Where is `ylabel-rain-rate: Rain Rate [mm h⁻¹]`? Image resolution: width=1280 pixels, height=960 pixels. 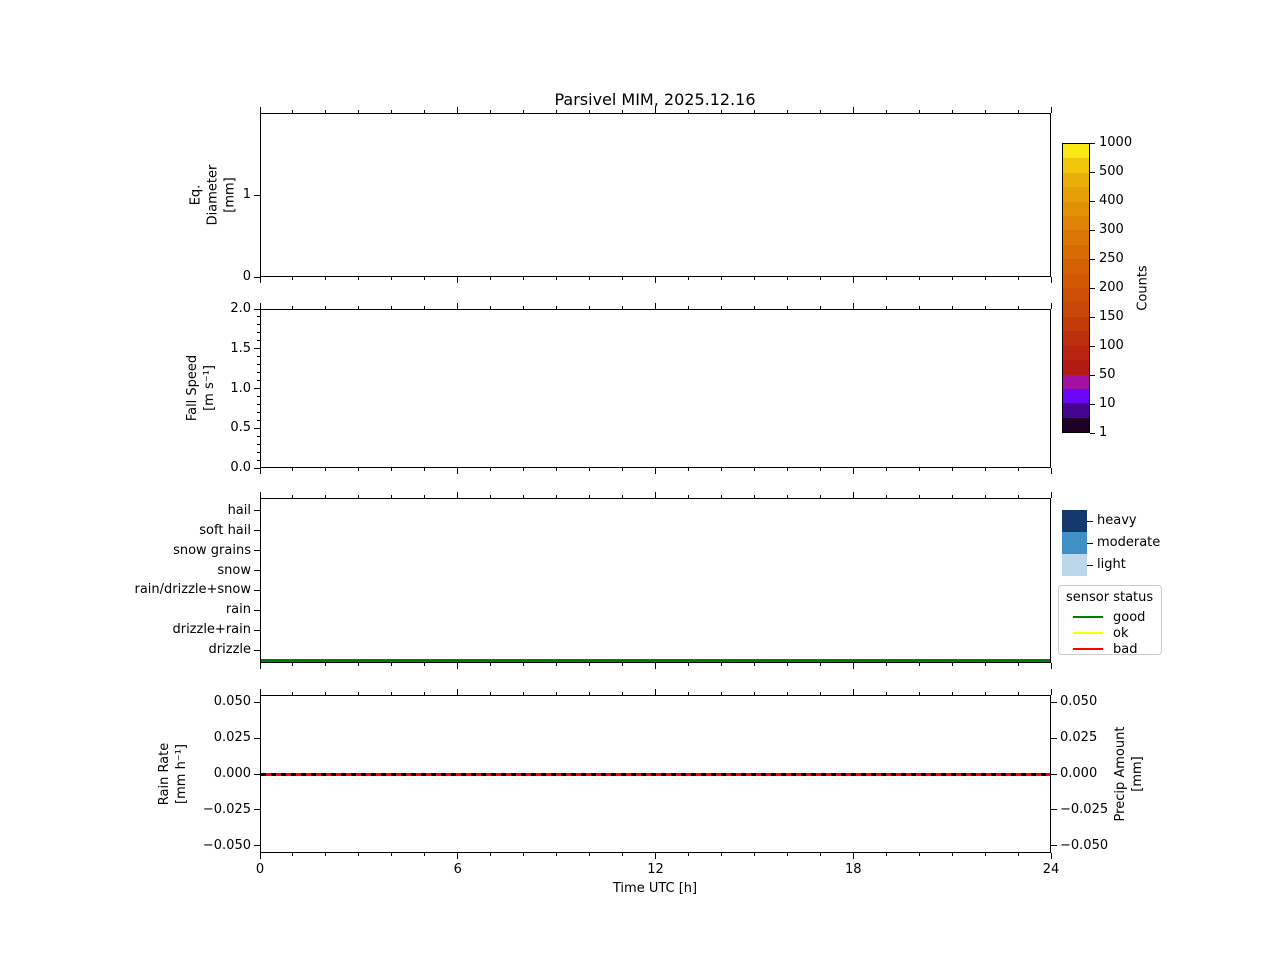 ylabel-rain-rate: Rain Rate [mm h⁻¹] is located at coordinates (173, 774).